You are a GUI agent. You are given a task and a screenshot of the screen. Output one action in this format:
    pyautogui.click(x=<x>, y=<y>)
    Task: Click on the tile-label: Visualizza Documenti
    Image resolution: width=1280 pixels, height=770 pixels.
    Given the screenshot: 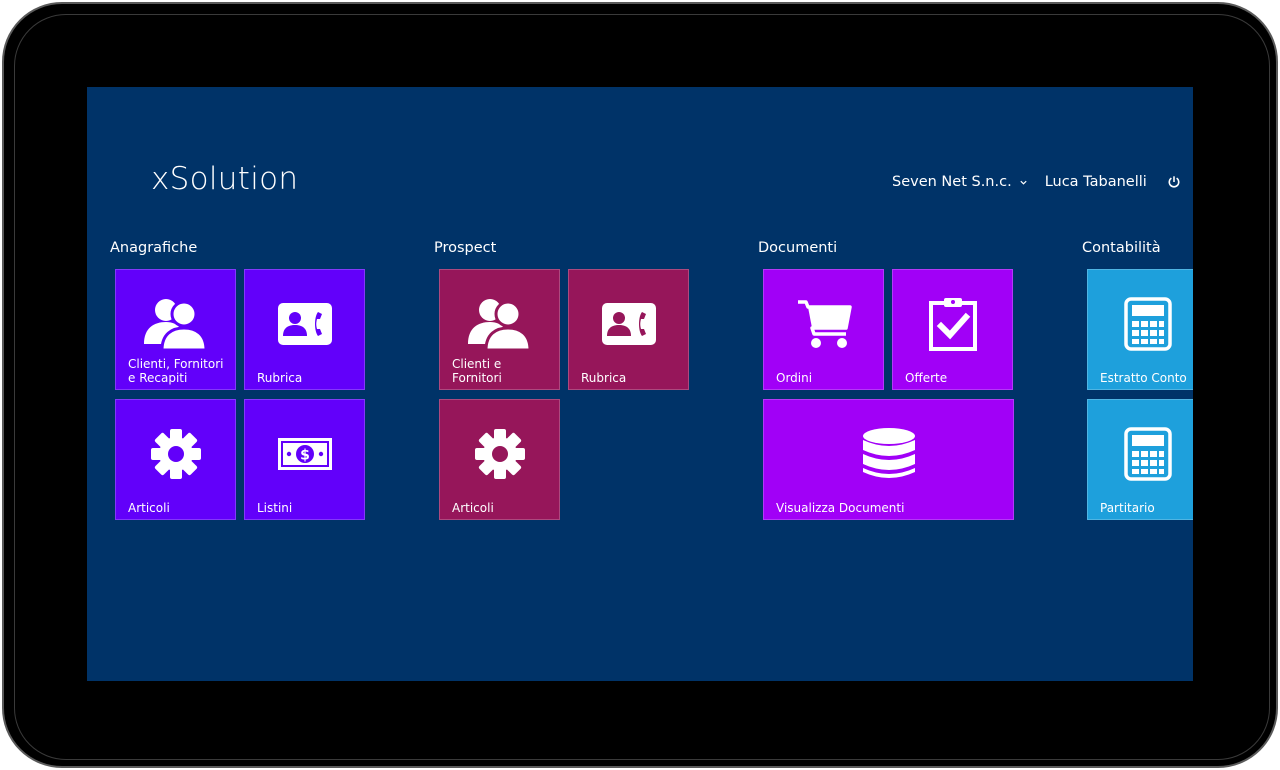 What is the action you would take?
    pyautogui.click(x=840, y=508)
    